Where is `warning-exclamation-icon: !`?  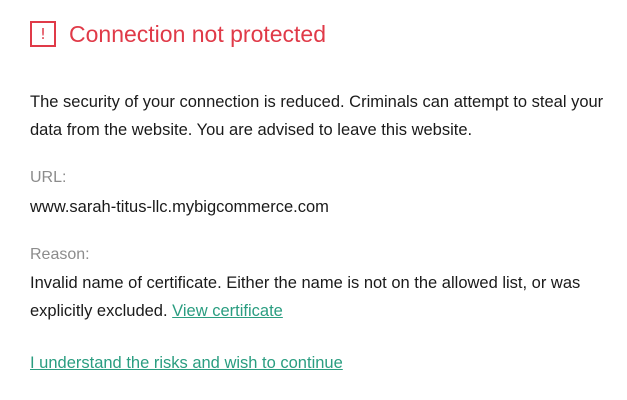
warning-exclamation-icon: ! is located at coordinates (43, 34).